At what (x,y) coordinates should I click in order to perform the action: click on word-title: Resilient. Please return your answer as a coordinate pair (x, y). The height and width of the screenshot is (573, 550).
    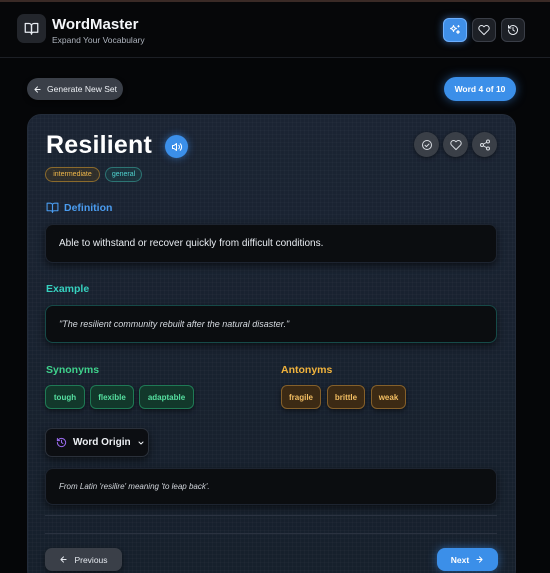
    Looking at the image, I should click on (99, 145).